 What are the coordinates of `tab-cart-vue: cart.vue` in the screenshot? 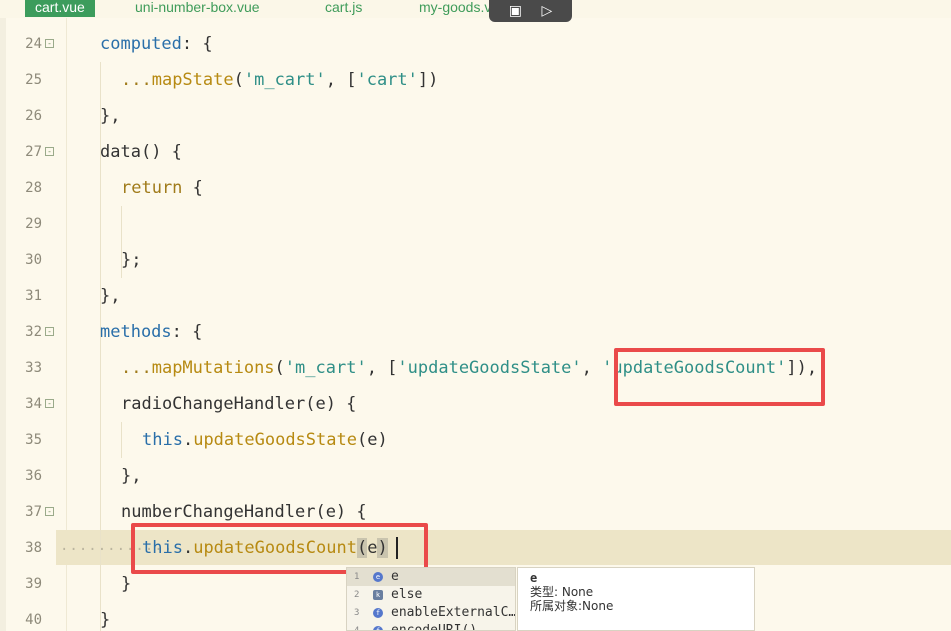 It's located at (60, 8).